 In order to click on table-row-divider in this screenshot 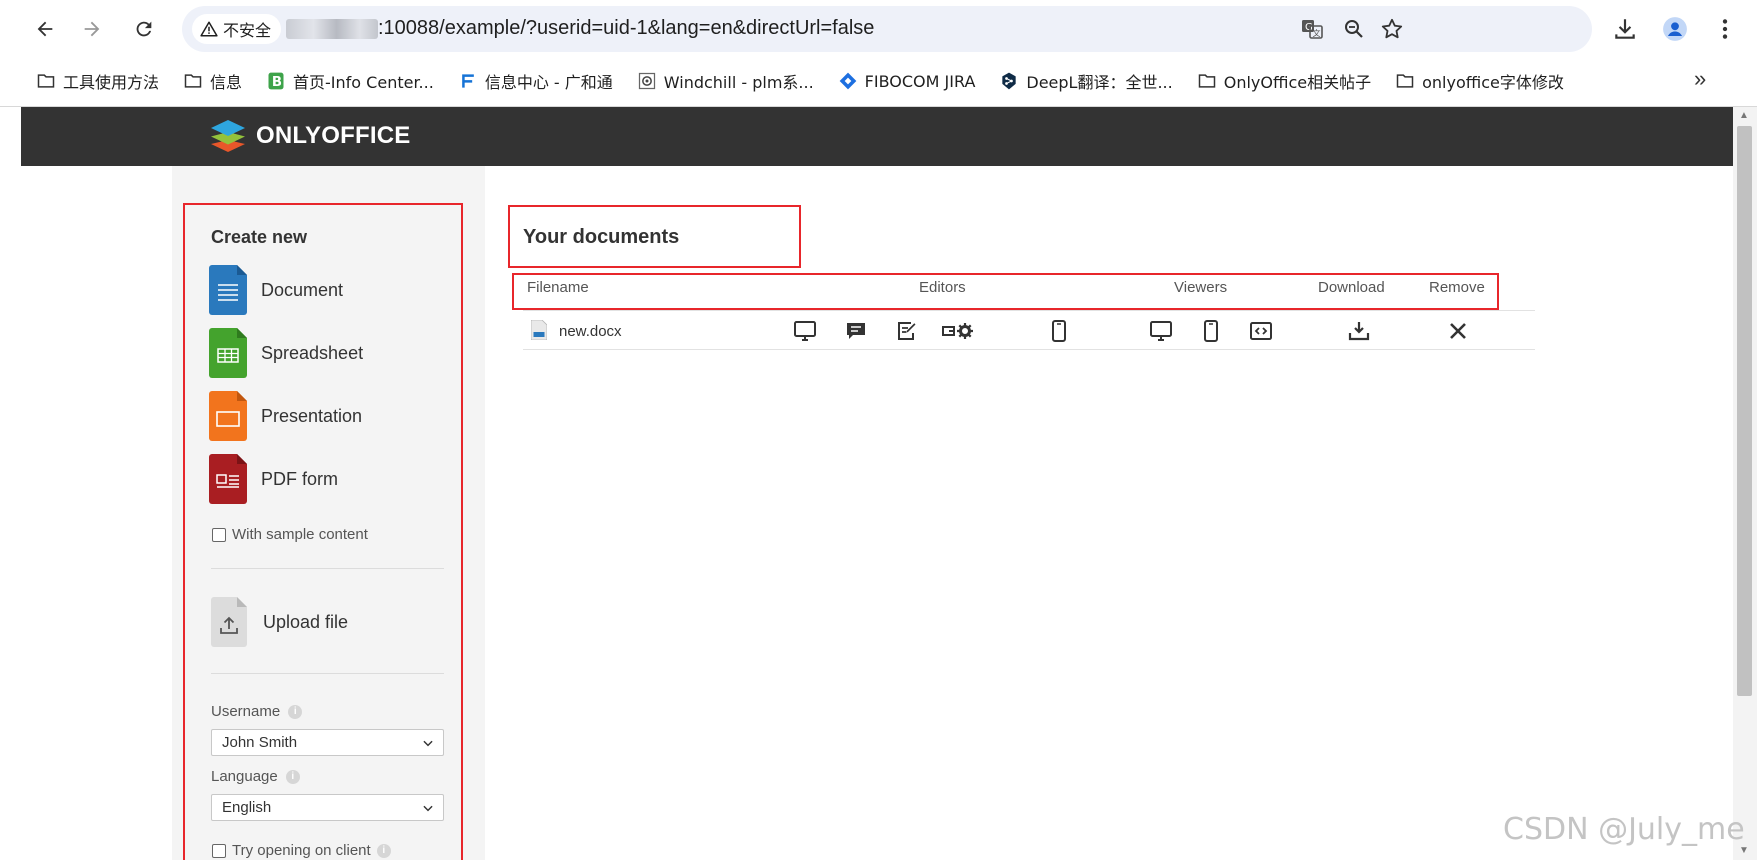, I will do `click(1029, 349)`.